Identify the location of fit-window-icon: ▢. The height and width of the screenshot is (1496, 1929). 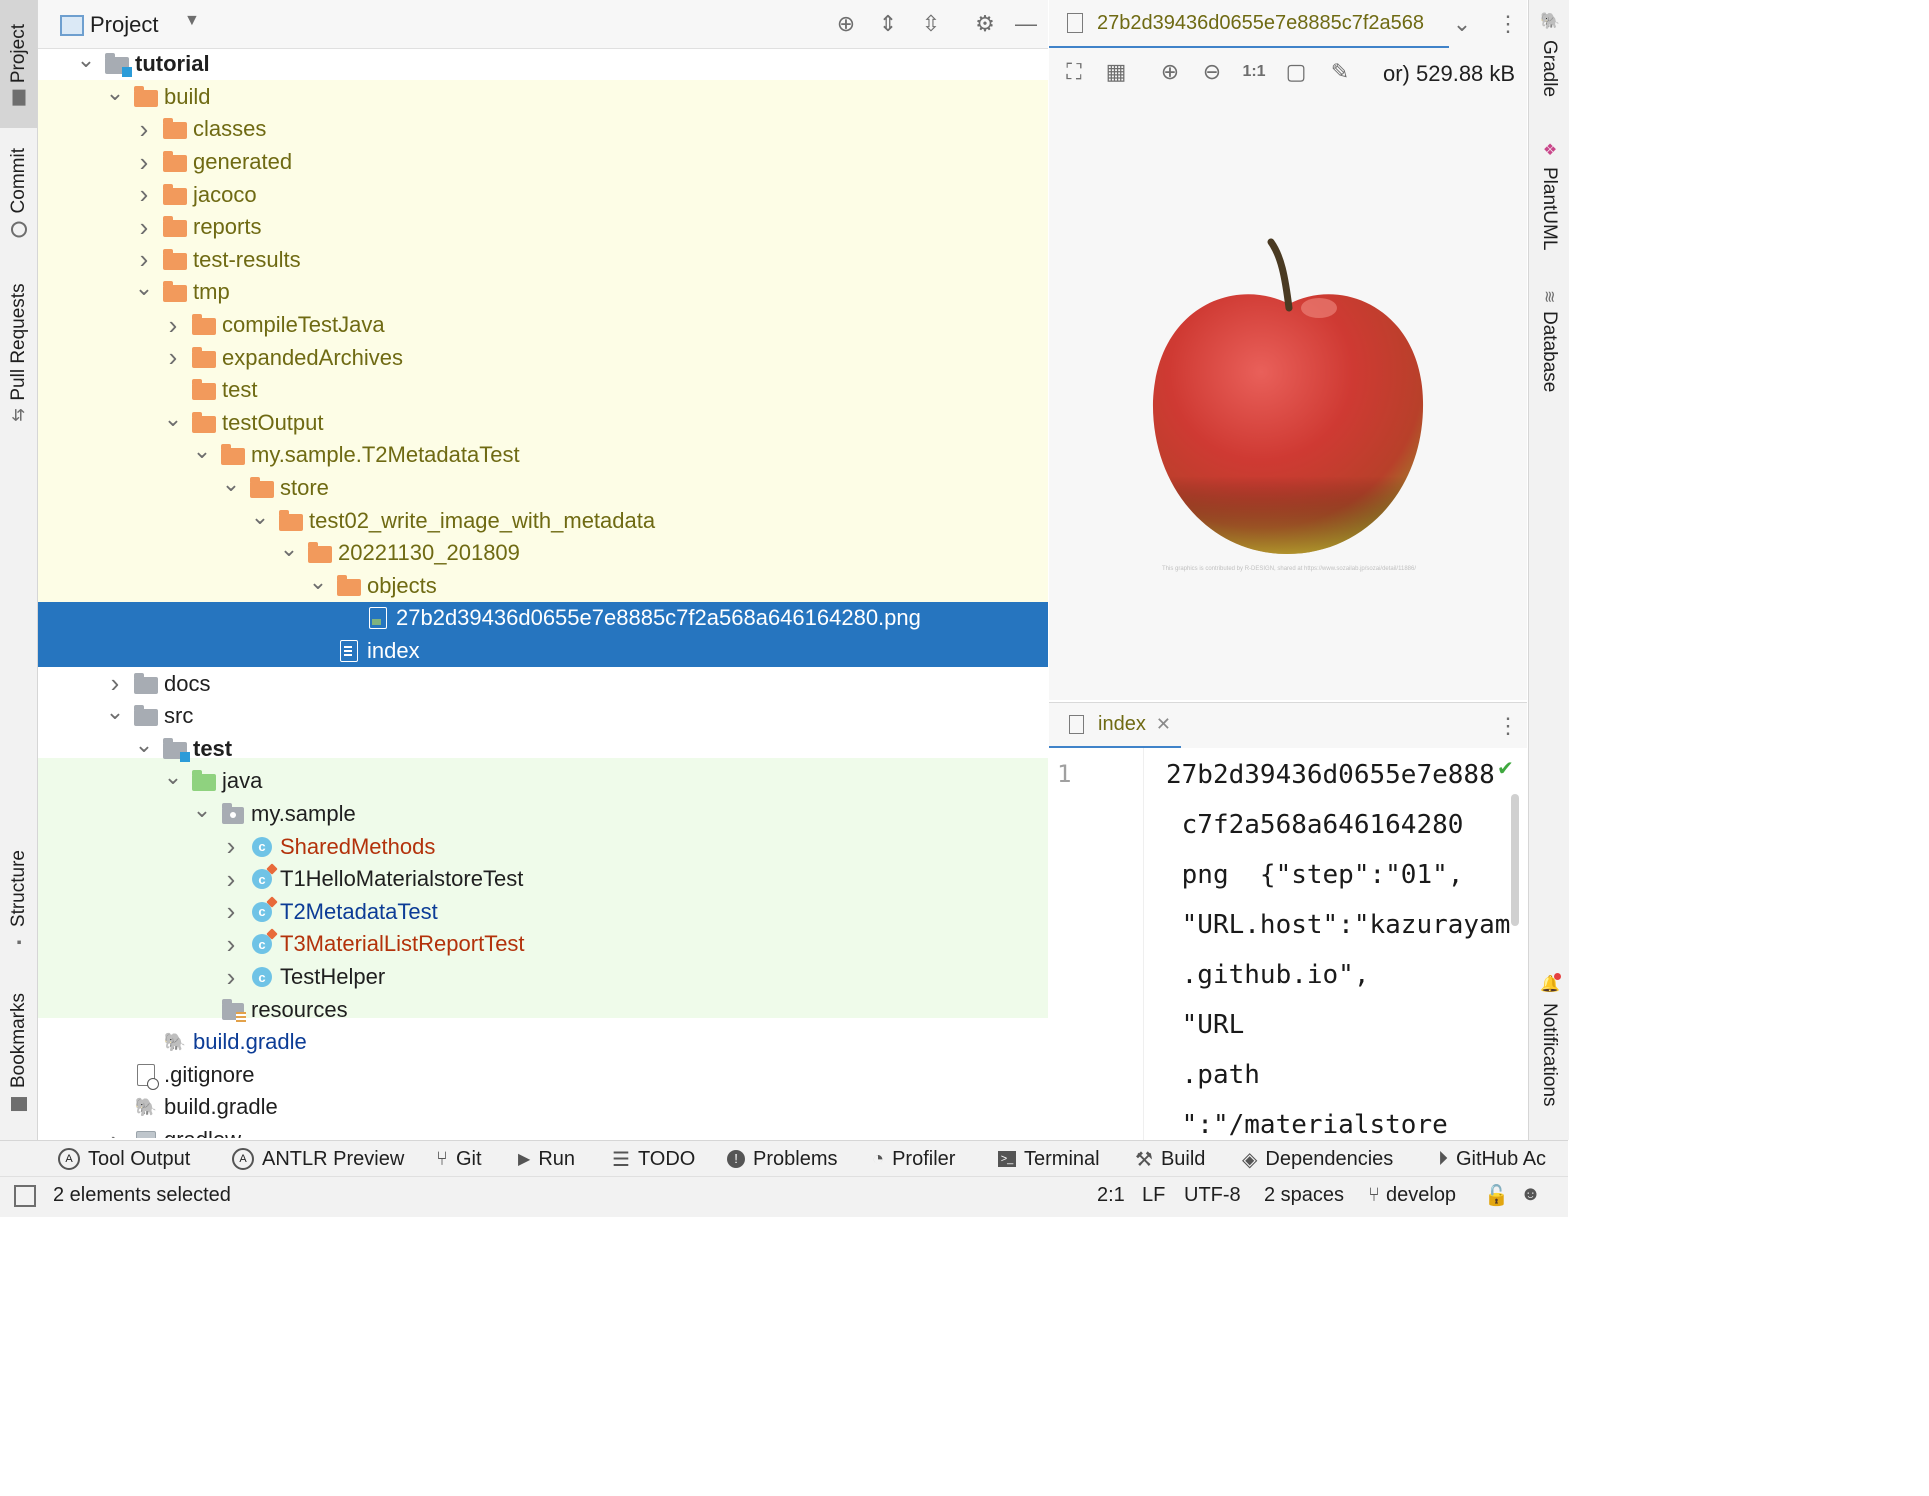
(1296, 72).